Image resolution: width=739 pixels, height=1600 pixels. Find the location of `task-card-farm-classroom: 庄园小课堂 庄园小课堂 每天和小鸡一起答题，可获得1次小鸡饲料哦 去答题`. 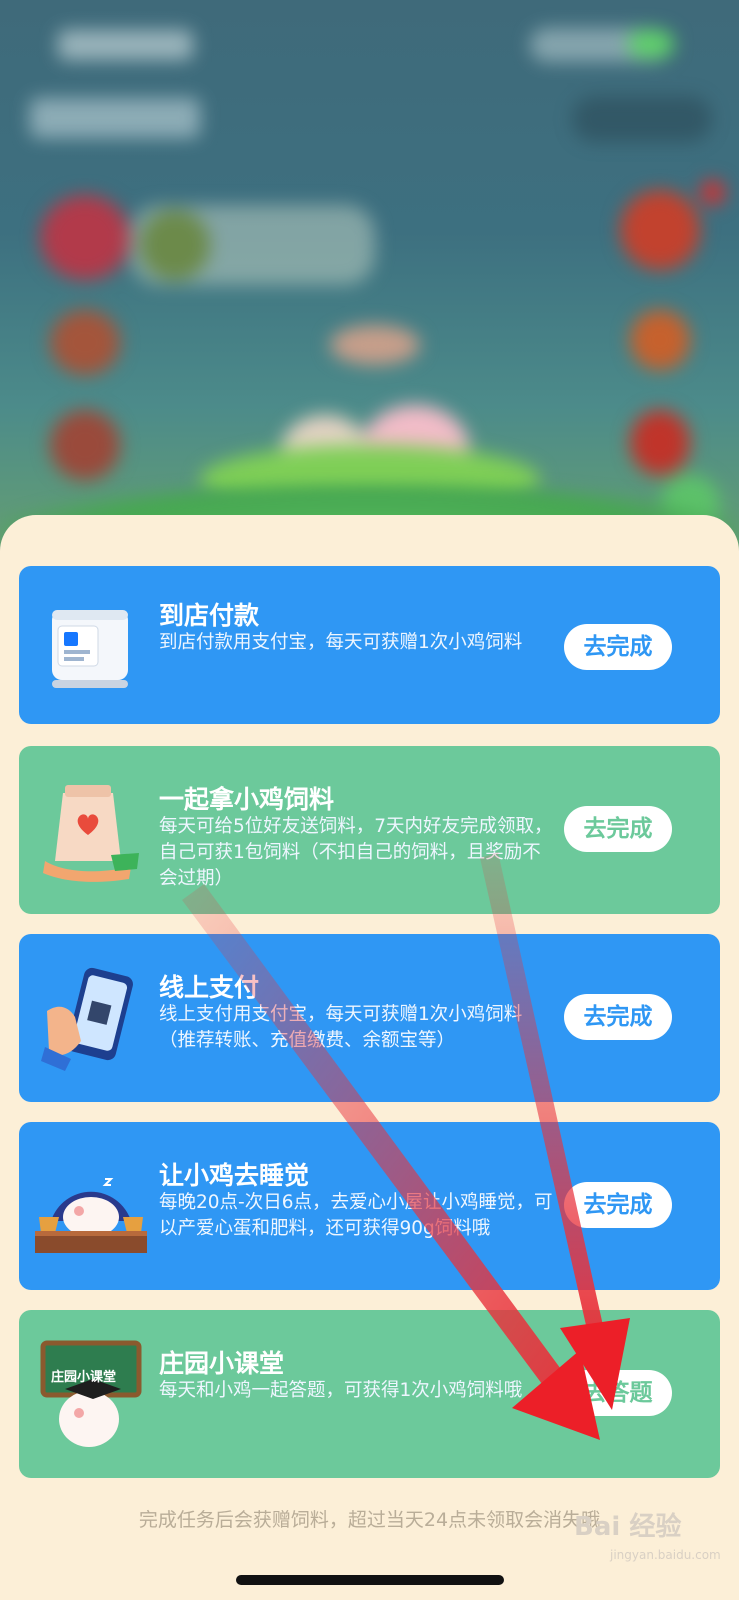

task-card-farm-classroom: 庄园小课堂 庄园小课堂 每天和小鸡一起答题，可获得1次小鸡饲料哦 去答题 is located at coordinates (369, 1394).